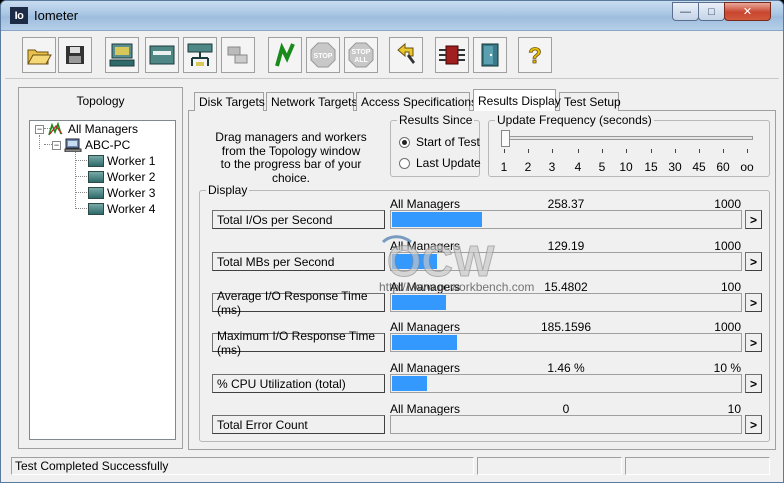 Image resolution: width=784 pixels, height=483 pixels. I want to click on minimize-button: —, so click(685, 11).